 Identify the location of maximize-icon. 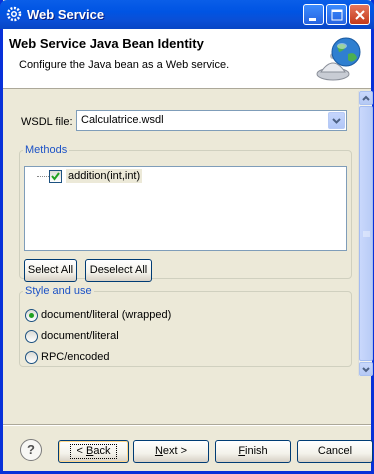
(337, 15).